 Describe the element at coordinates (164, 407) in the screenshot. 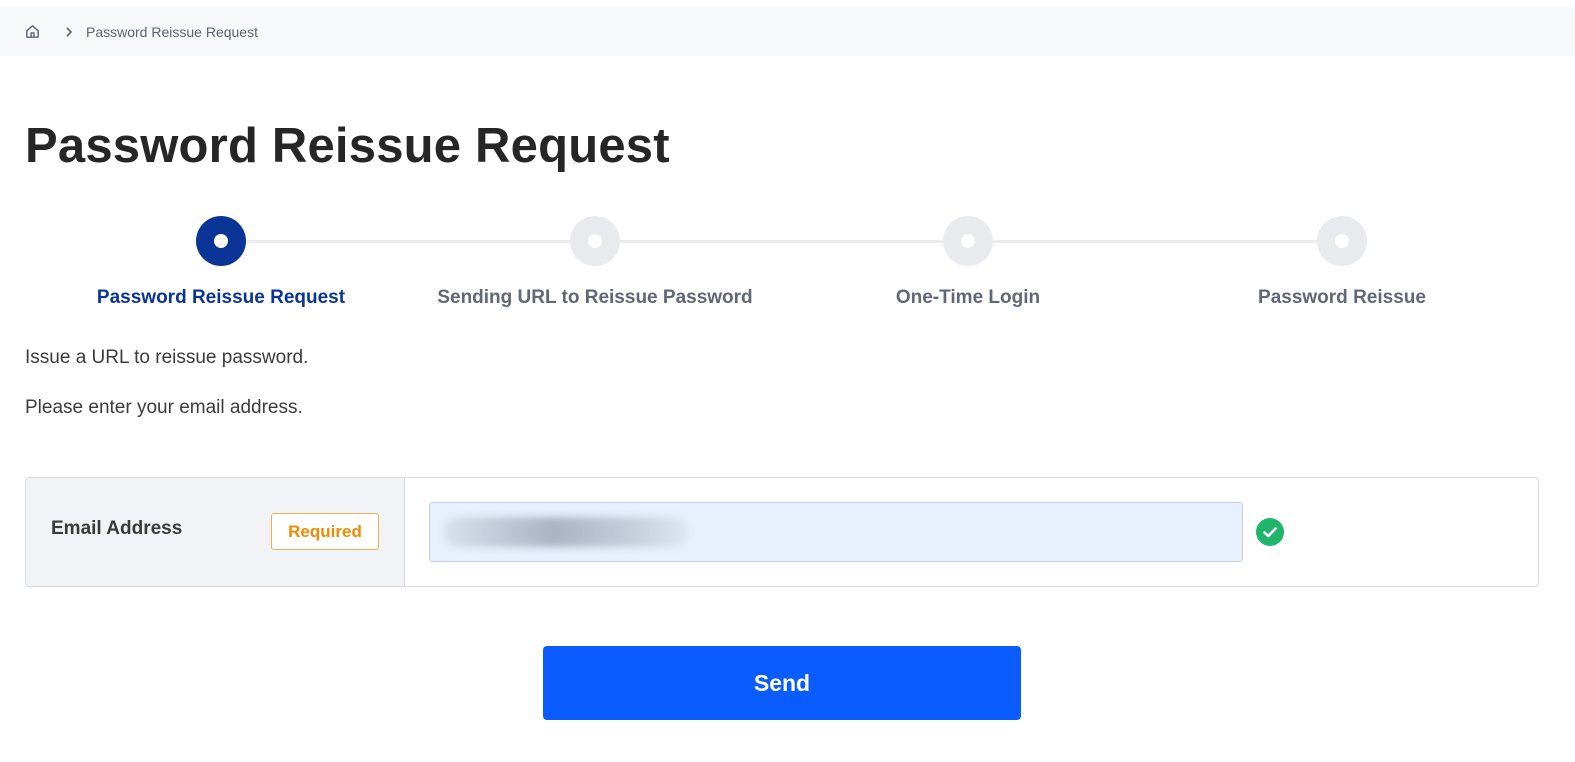

I see `instruction-text: Please enter your email address.` at that location.